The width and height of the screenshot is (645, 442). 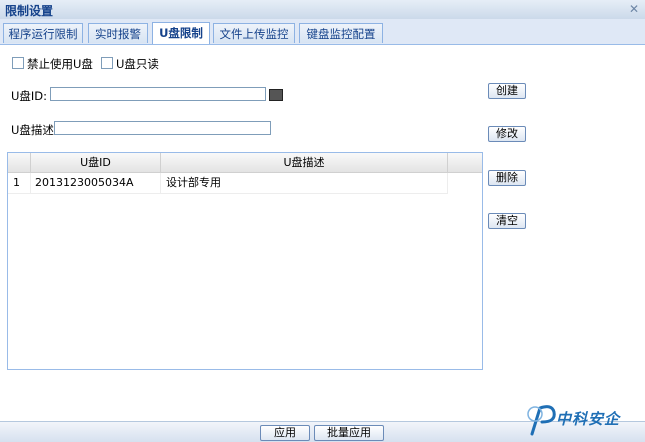 What do you see at coordinates (276, 95) in the screenshot?
I see `keyboard-icon` at bounding box center [276, 95].